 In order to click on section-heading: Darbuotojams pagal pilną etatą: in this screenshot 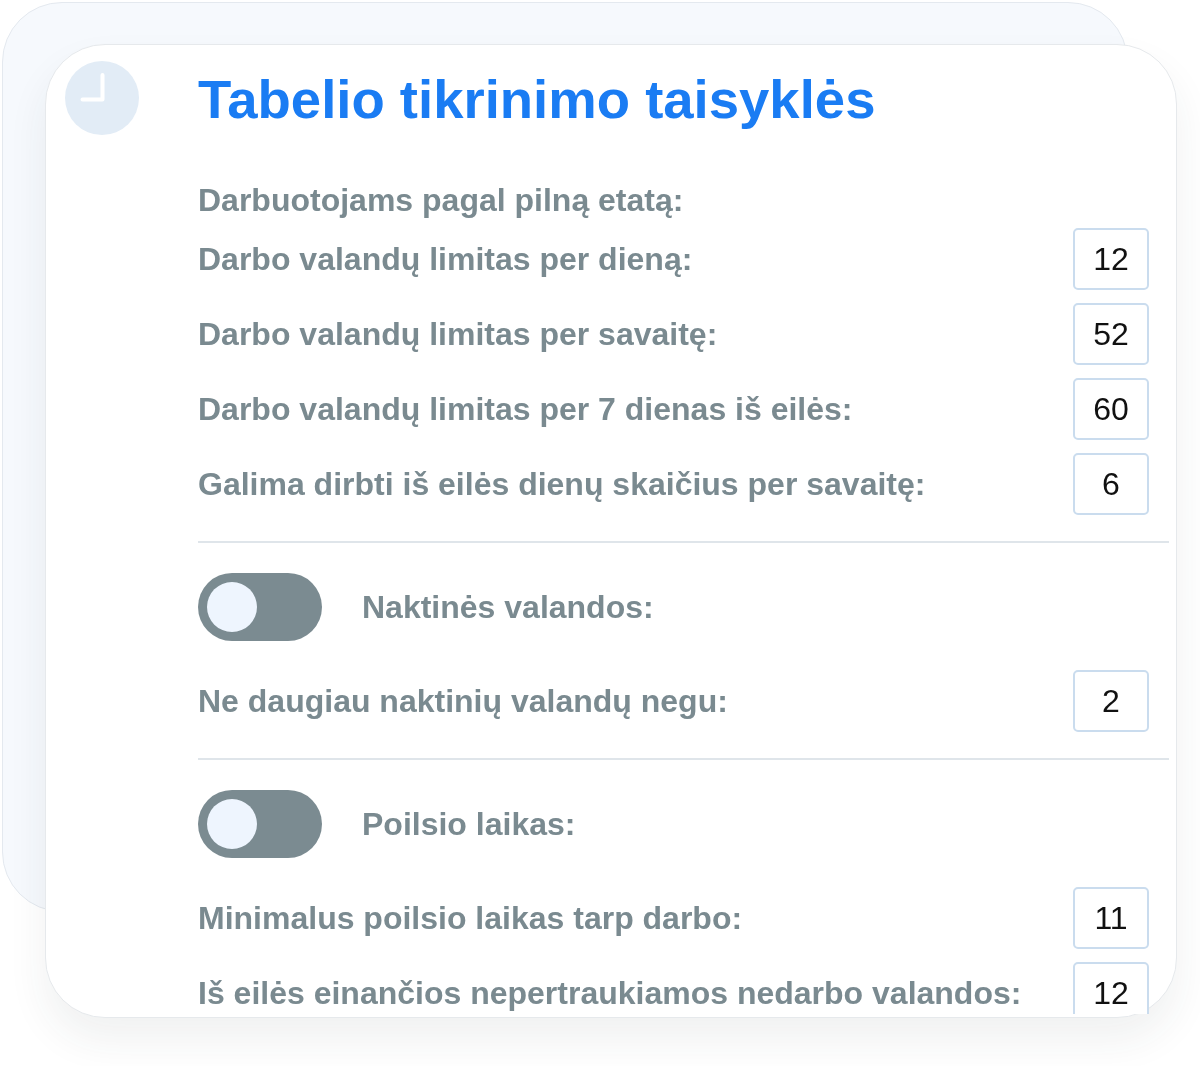, I will do `click(441, 200)`.